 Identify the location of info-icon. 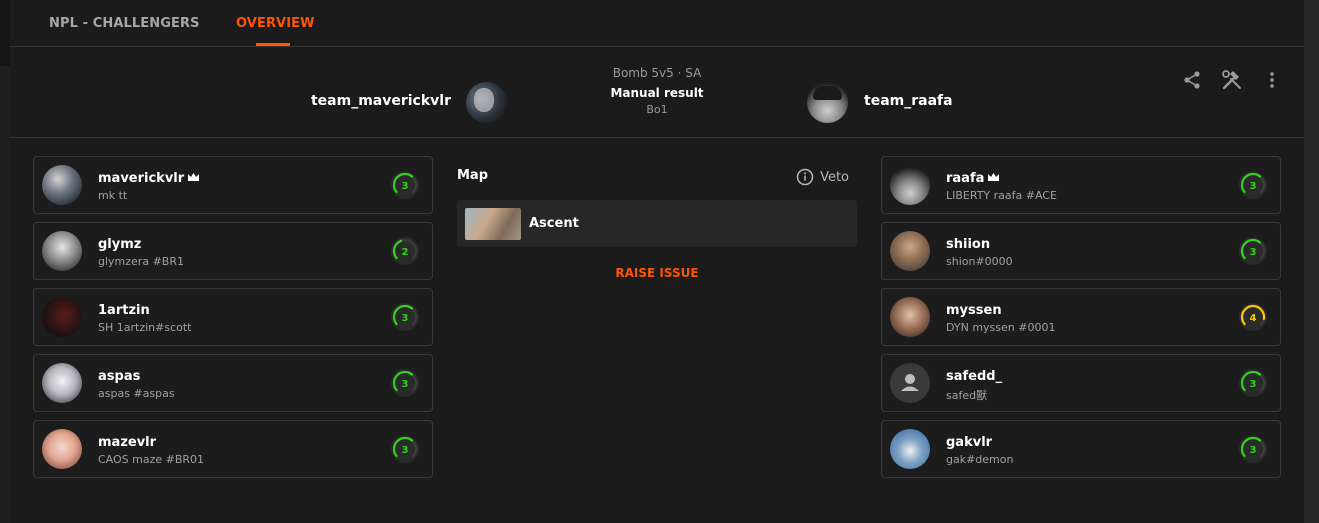
(805, 177).